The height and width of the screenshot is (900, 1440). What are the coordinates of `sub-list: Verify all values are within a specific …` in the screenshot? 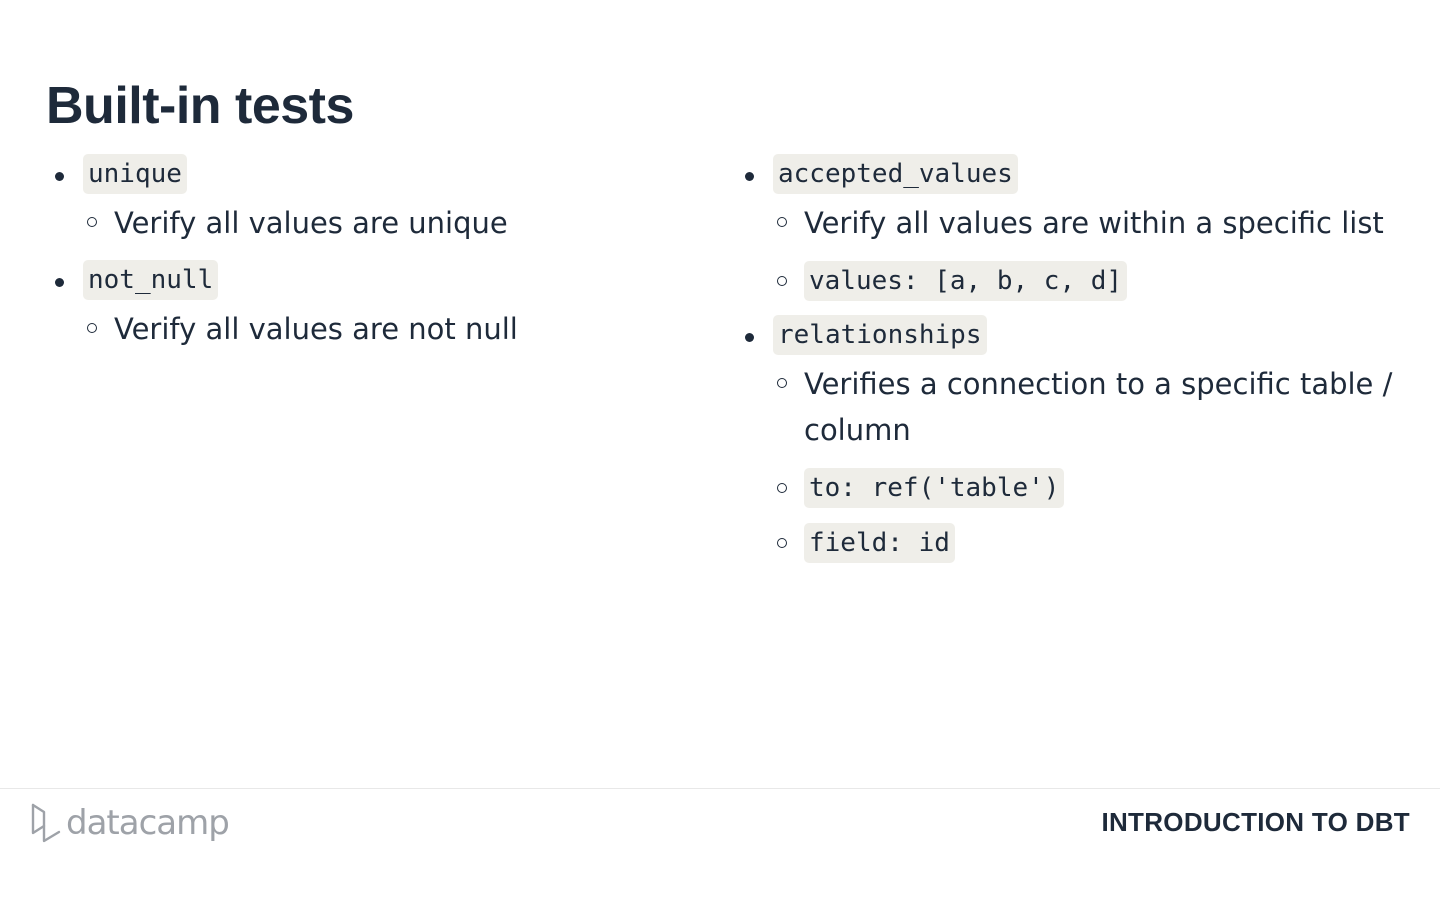 It's located at (1089, 250).